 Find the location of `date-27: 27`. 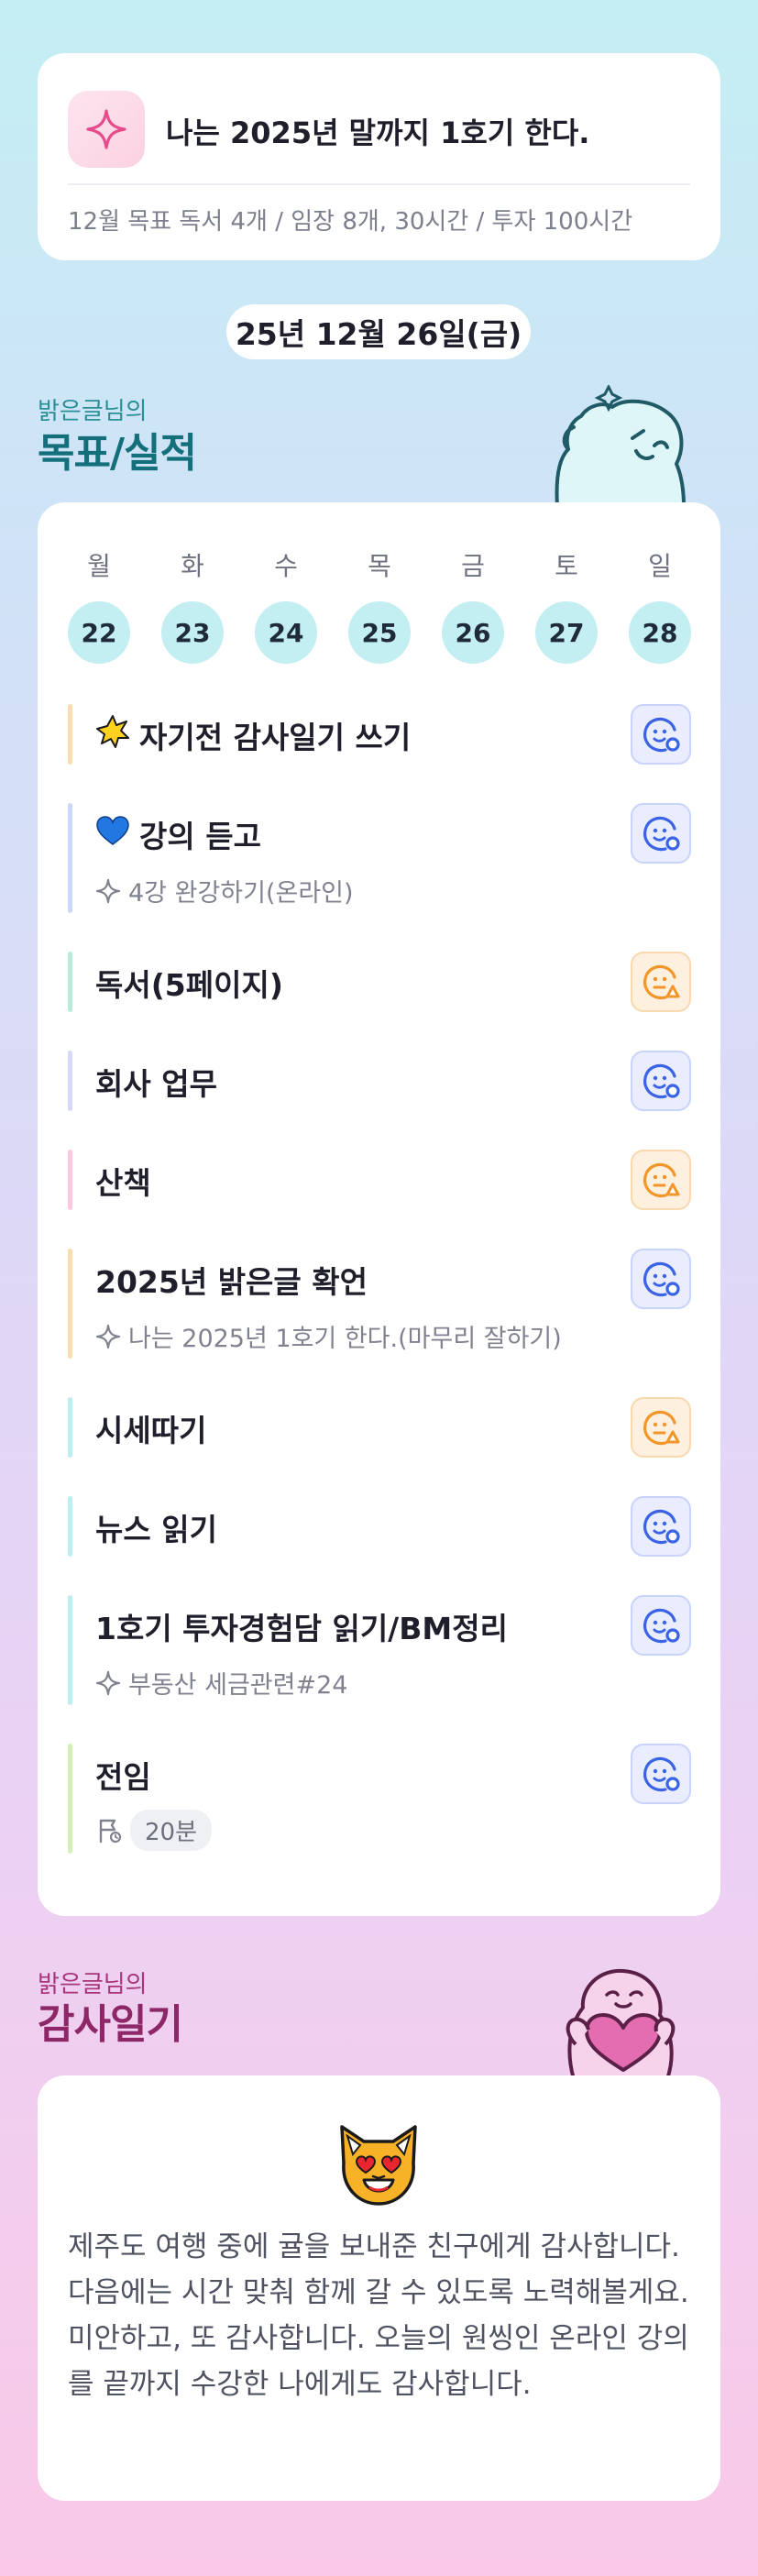

date-27: 27 is located at coordinates (566, 632).